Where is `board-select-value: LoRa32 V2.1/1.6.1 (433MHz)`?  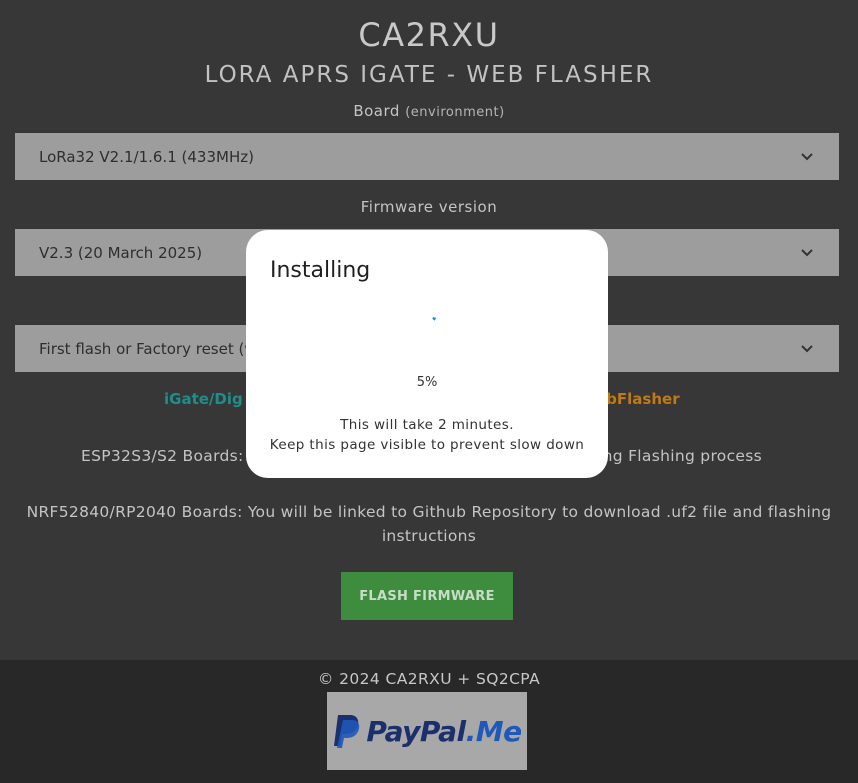 board-select-value: LoRa32 V2.1/1.6.1 (433MHz) is located at coordinates (146, 156).